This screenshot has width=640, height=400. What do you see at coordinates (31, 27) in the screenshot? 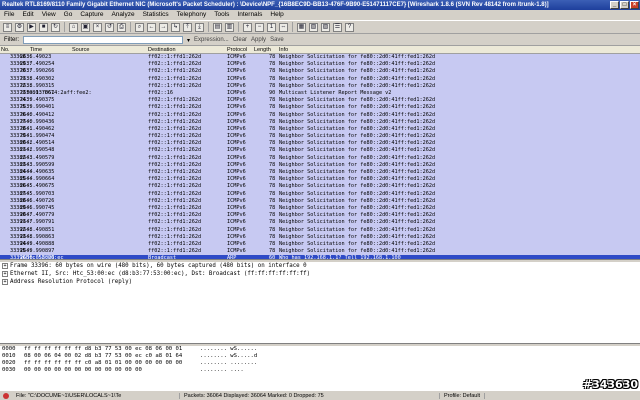
I see `start-capture-icon: ▶` at bounding box center [31, 27].